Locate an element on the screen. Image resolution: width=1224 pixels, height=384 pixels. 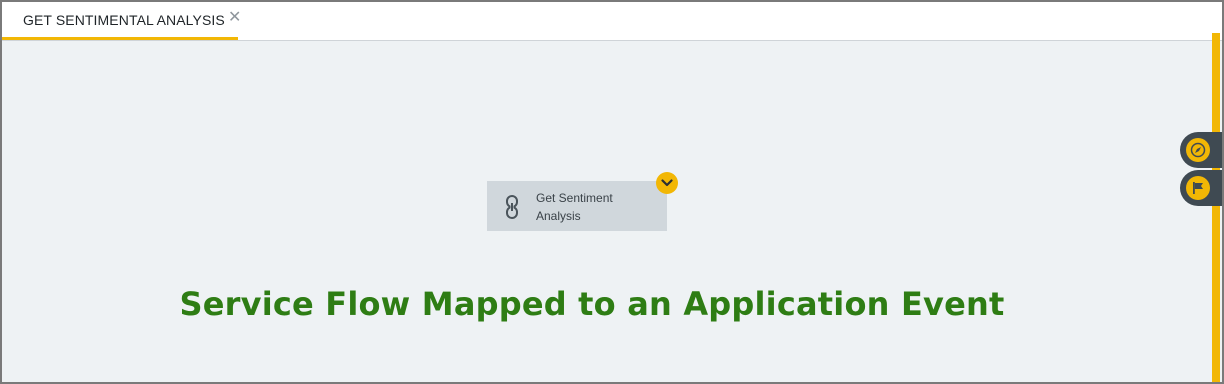
service-flow-node: Get Sentiment Analysis is located at coordinates (577, 206).